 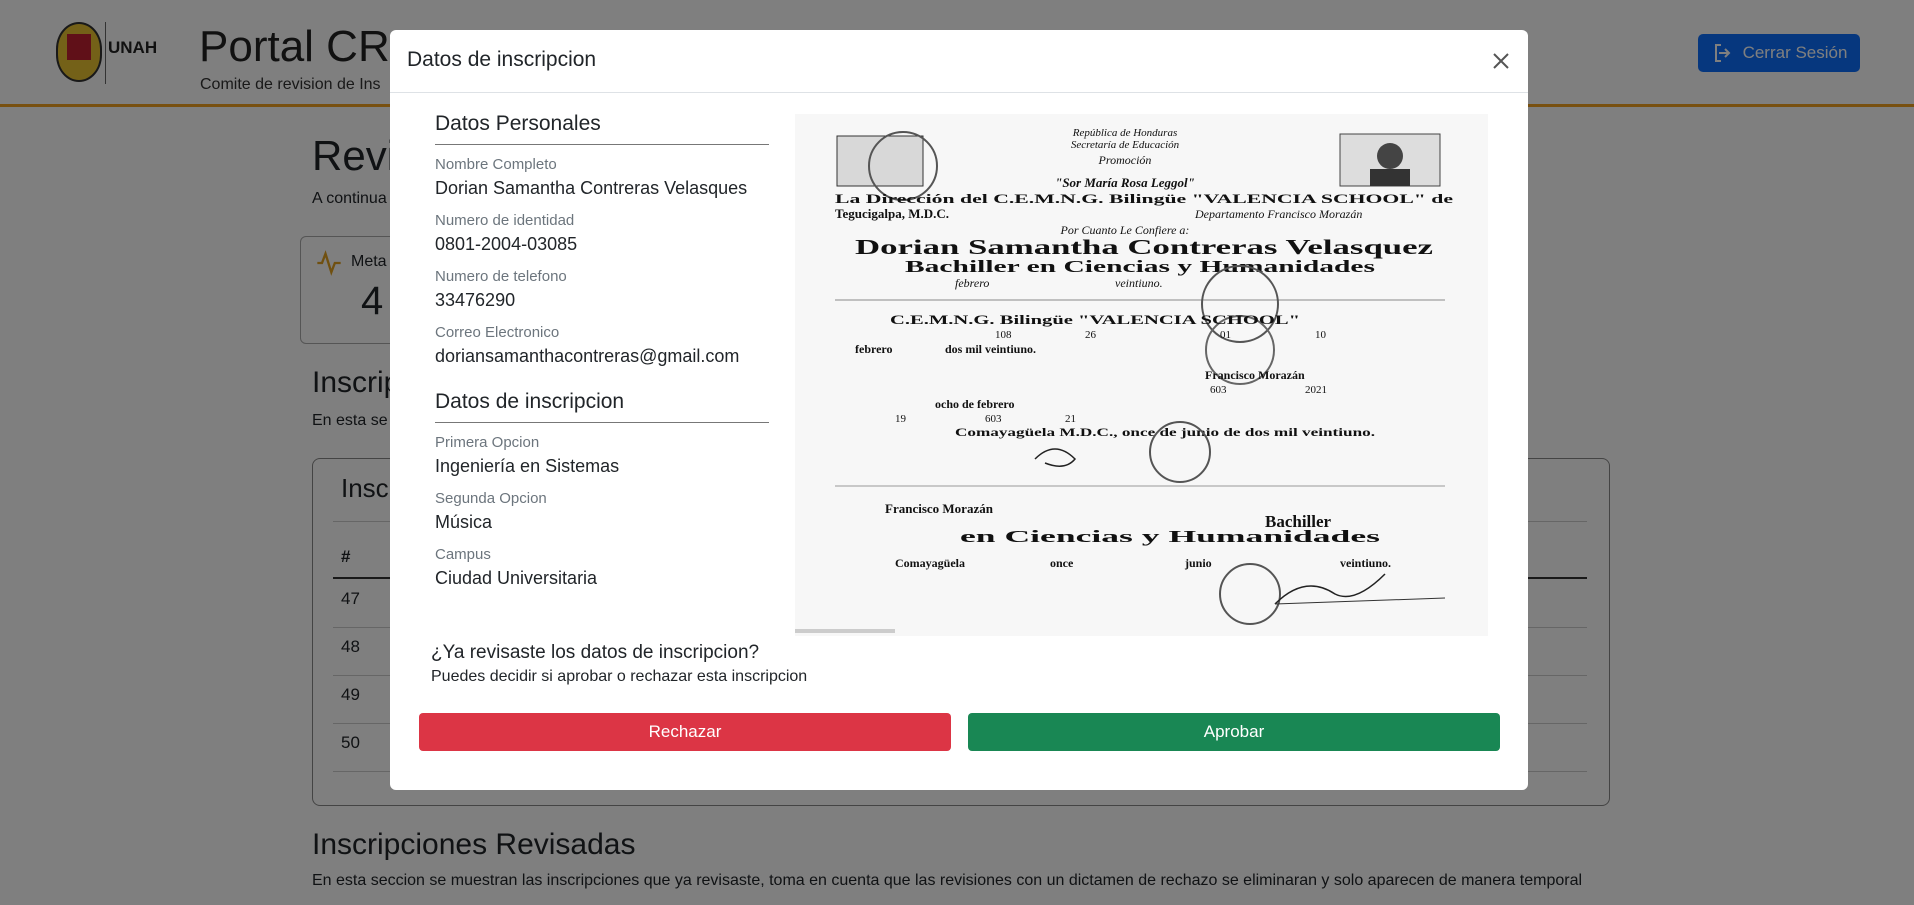 What do you see at coordinates (1003, 335) in the screenshot?
I see `cert-reg-1: 108` at bounding box center [1003, 335].